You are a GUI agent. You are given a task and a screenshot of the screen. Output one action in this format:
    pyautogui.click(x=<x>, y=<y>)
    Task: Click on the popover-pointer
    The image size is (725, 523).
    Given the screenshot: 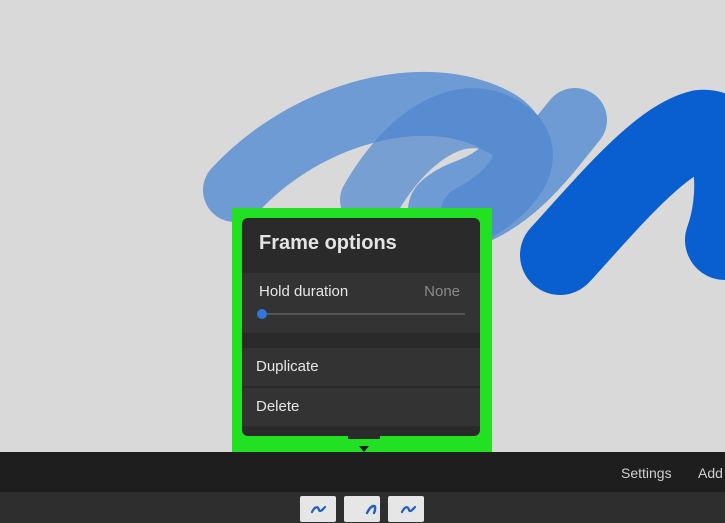 What is the action you would take?
    pyautogui.click(x=364, y=449)
    